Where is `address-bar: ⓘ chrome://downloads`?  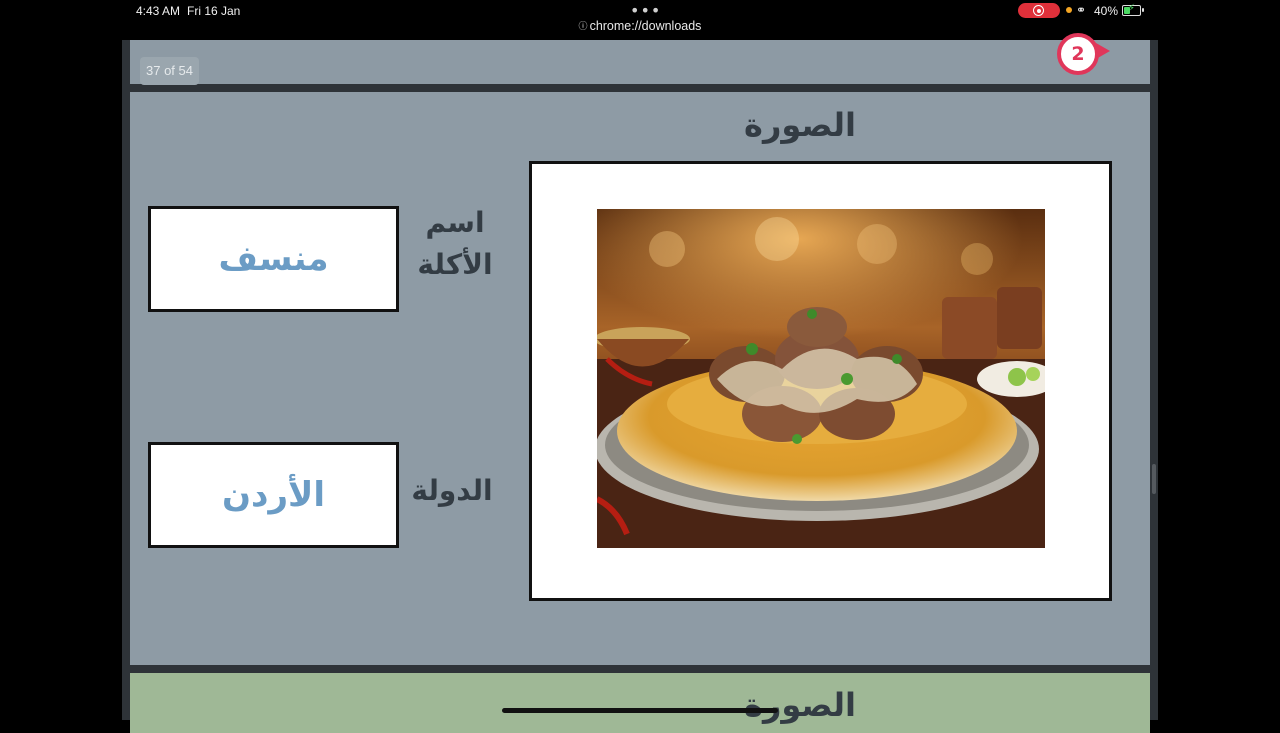
address-bar: ⓘ chrome://downloads is located at coordinates (640, 26).